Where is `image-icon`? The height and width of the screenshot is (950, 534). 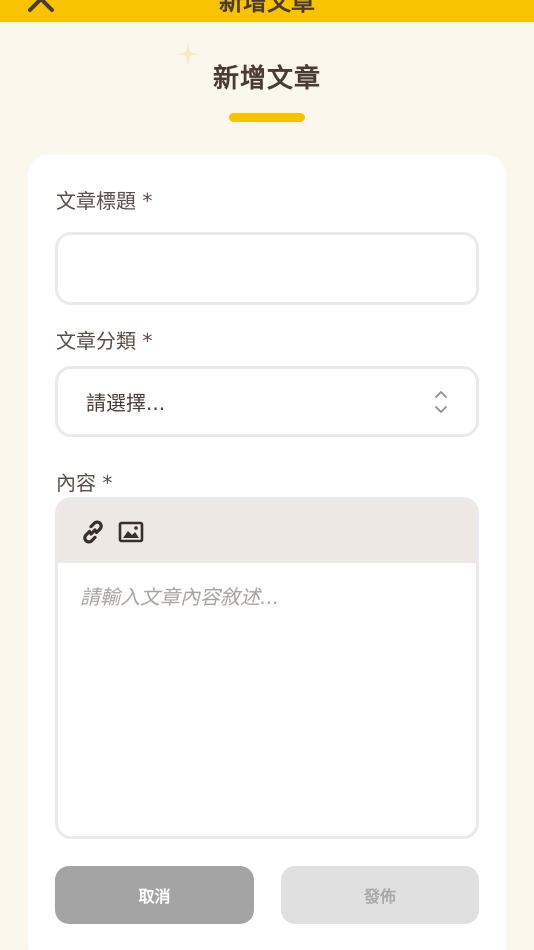
image-icon is located at coordinates (131, 531).